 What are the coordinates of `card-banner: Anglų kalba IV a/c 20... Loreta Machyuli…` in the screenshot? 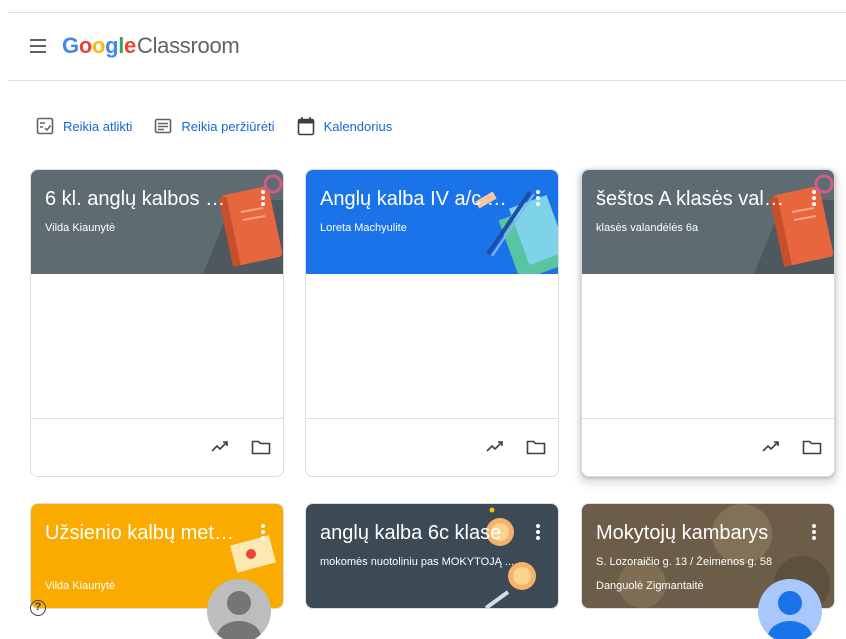 It's located at (432, 222).